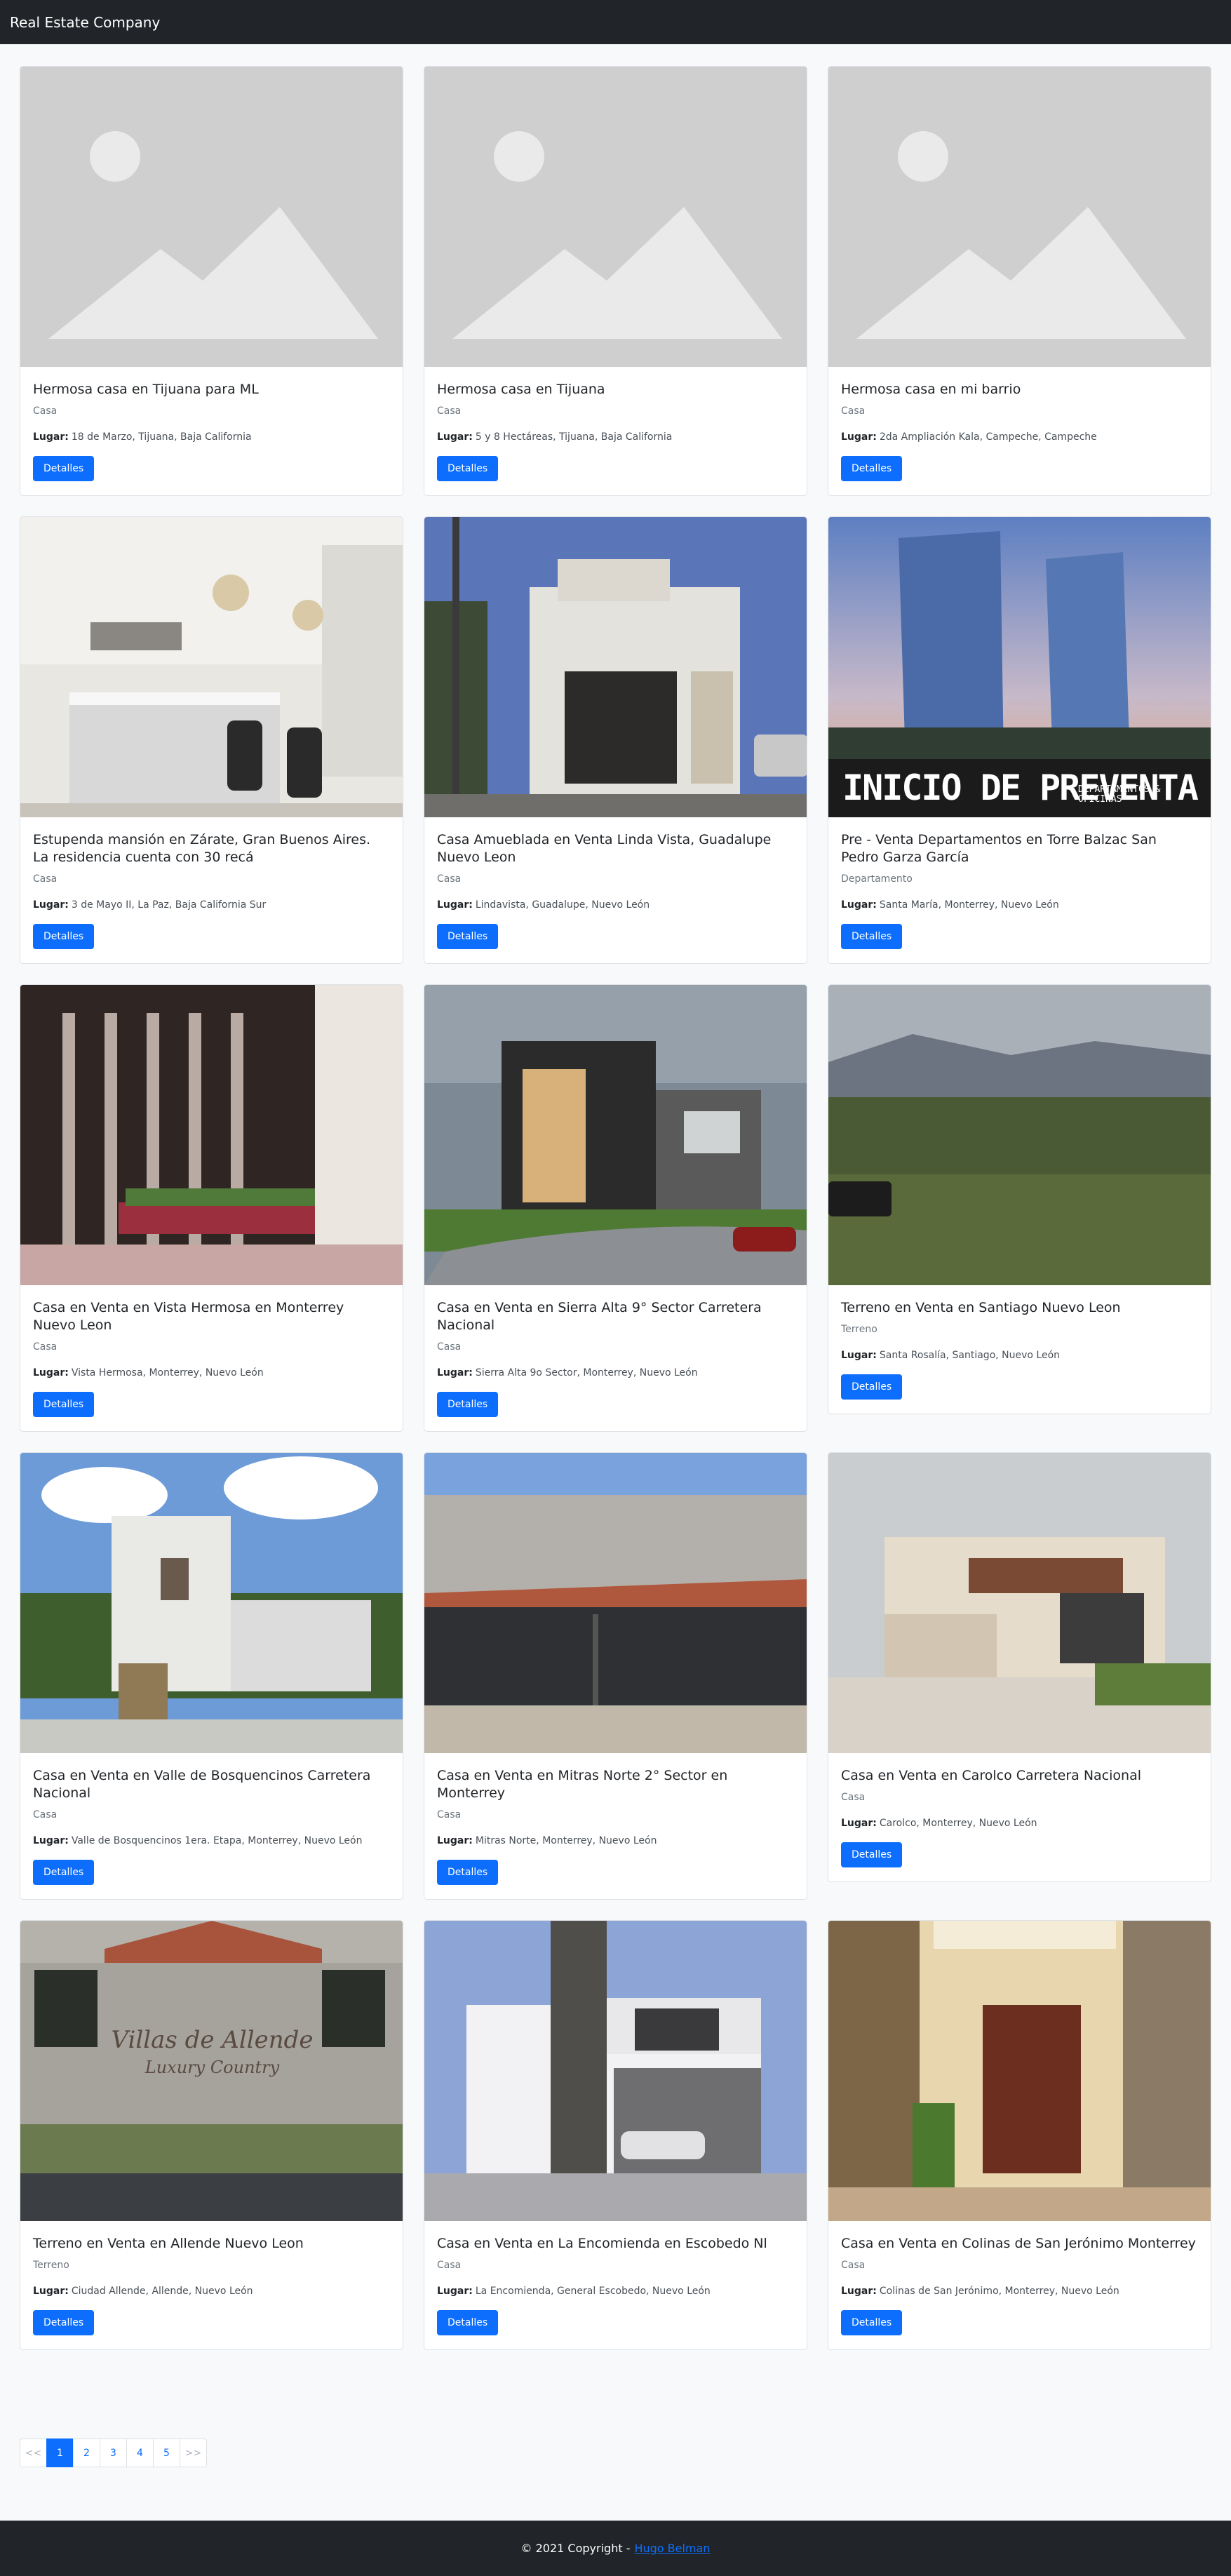  Describe the element at coordinates (931, 389) in the screenshot. I see `listing-title: Hermosa casa en mi barrio` at that location.